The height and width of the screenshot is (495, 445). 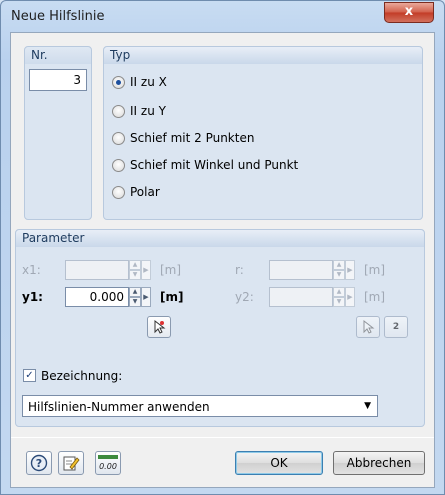 I want to click on nr-group-title: Nr., so click(x=58, y=55).